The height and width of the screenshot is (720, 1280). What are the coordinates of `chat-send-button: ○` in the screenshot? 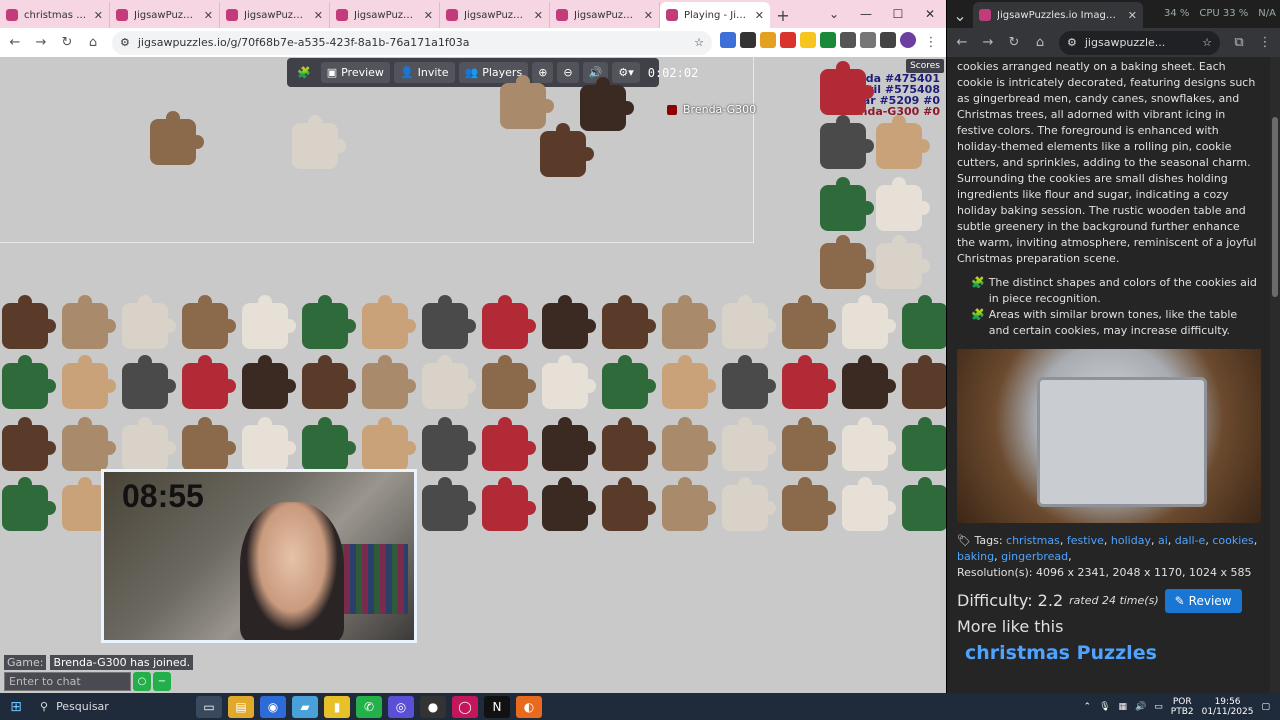 It's located at (142, 681).